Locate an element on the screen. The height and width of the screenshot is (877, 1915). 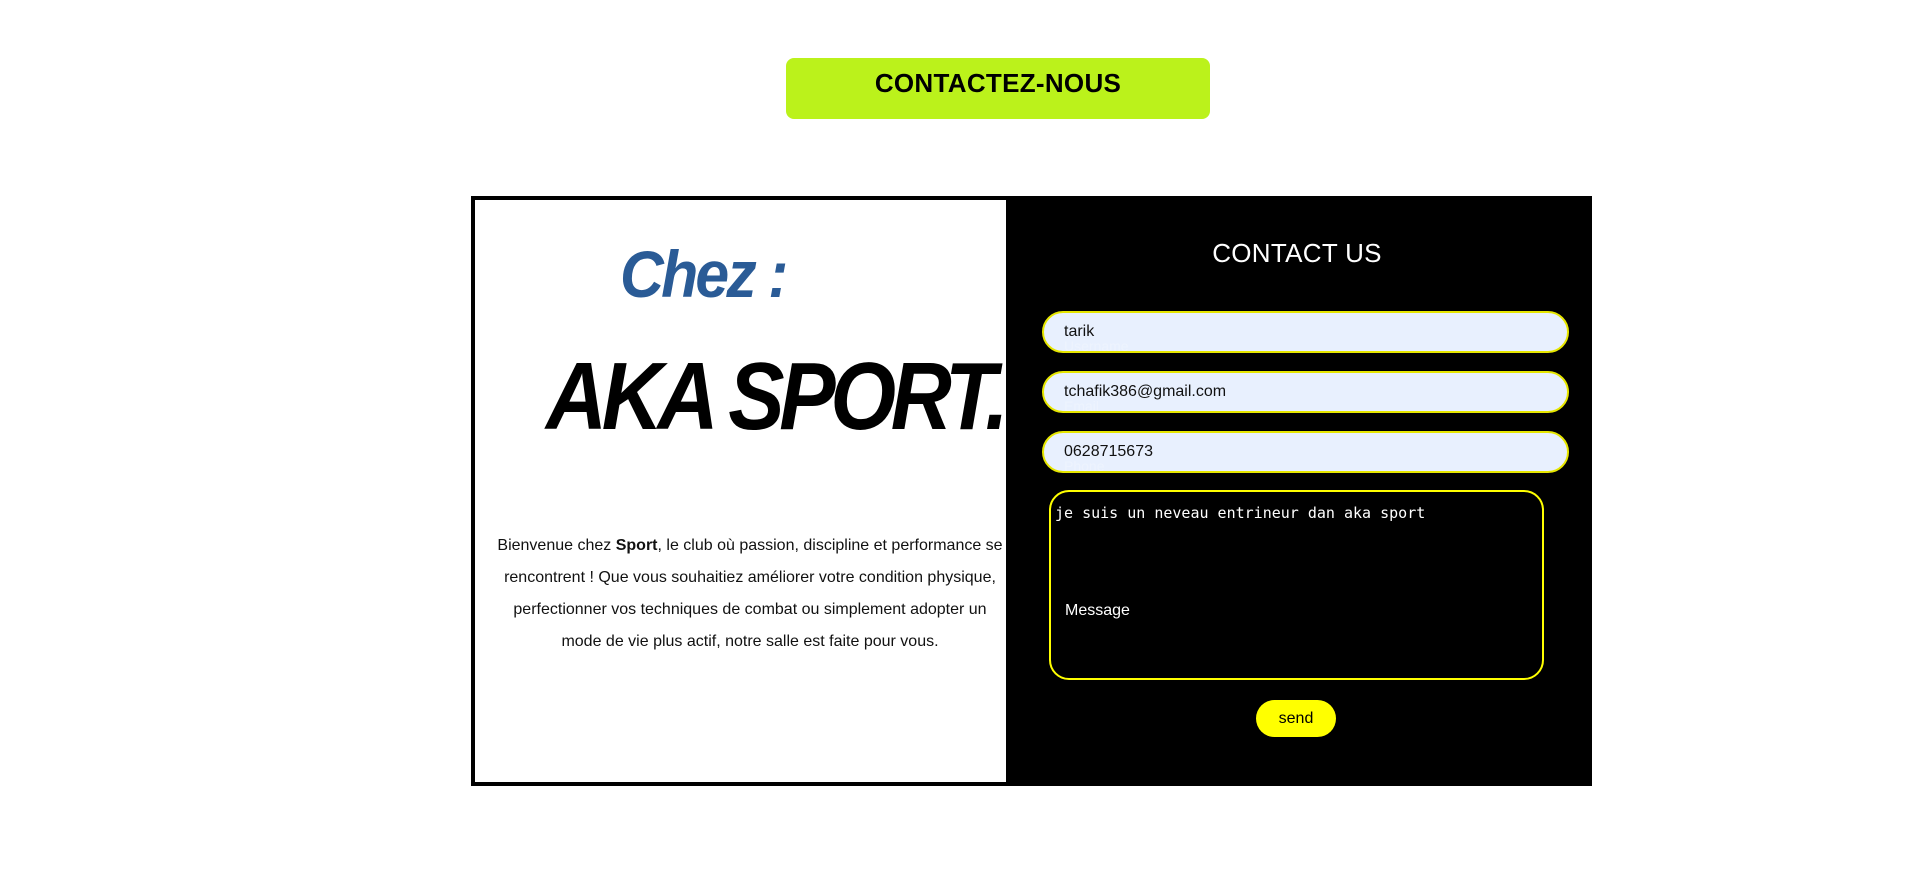
contact-title: CONTACT US is located at coordinates (1297, 253).